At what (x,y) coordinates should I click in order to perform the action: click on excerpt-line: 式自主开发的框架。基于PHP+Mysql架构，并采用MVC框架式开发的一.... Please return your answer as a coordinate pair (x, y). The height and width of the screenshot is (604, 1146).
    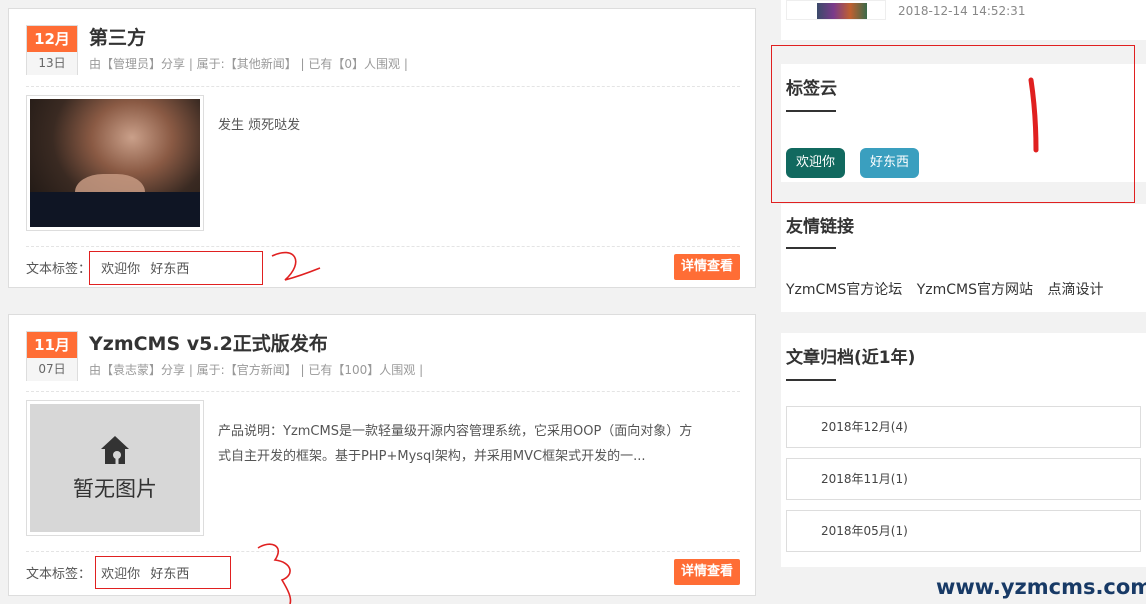
    Looking at the image, I should click on (432, 456).